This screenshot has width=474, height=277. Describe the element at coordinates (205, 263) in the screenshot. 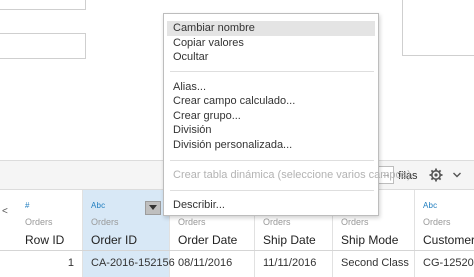

I see `table-cell: 08/11/2016` at that location.